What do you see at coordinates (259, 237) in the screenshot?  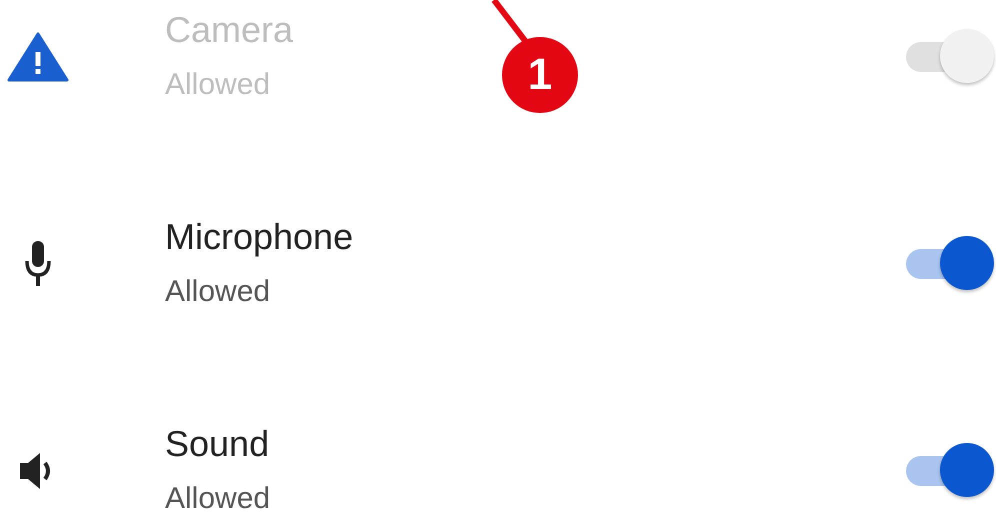 I see `permission-title: Microphone` at bounding box center [259, 237].